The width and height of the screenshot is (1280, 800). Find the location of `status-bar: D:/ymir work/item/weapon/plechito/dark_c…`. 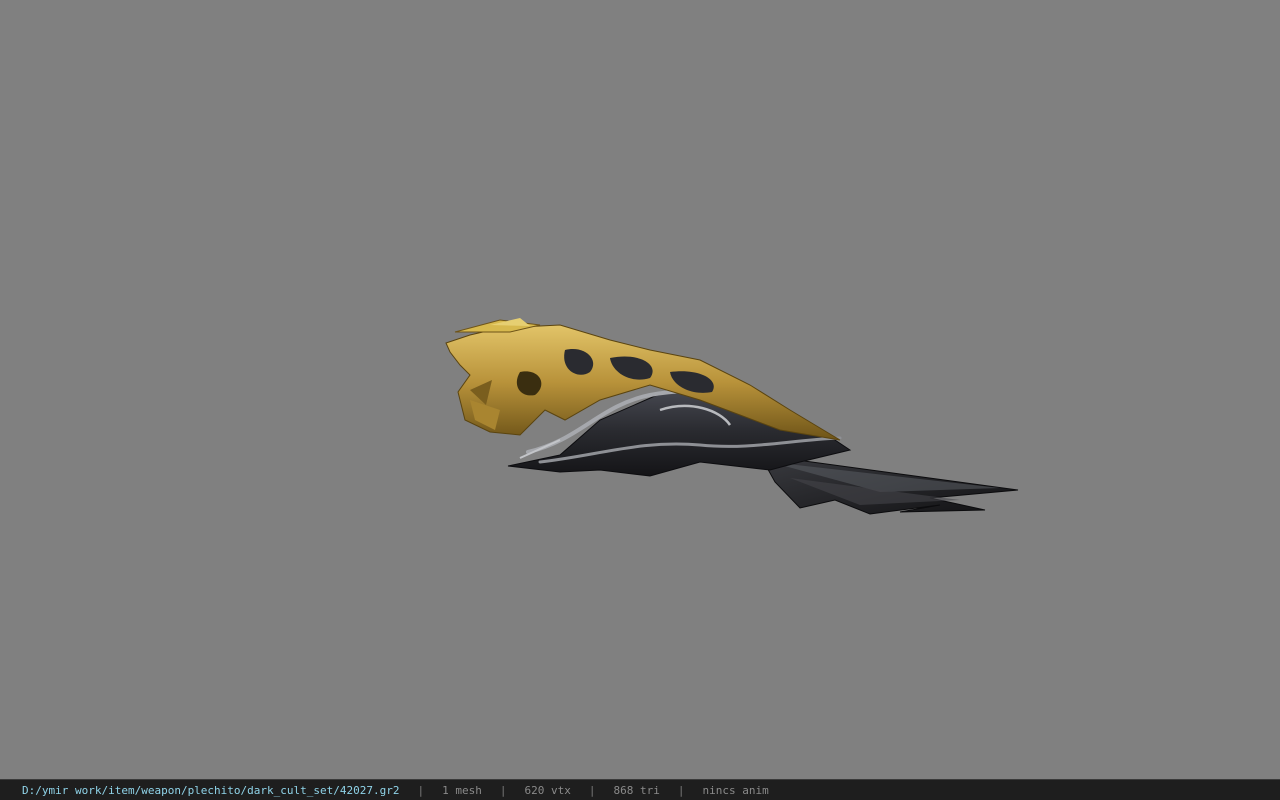

status-bar: D:/ymir work/item/weapon/plechito/dark_c… is located at coordinates (640, 789).